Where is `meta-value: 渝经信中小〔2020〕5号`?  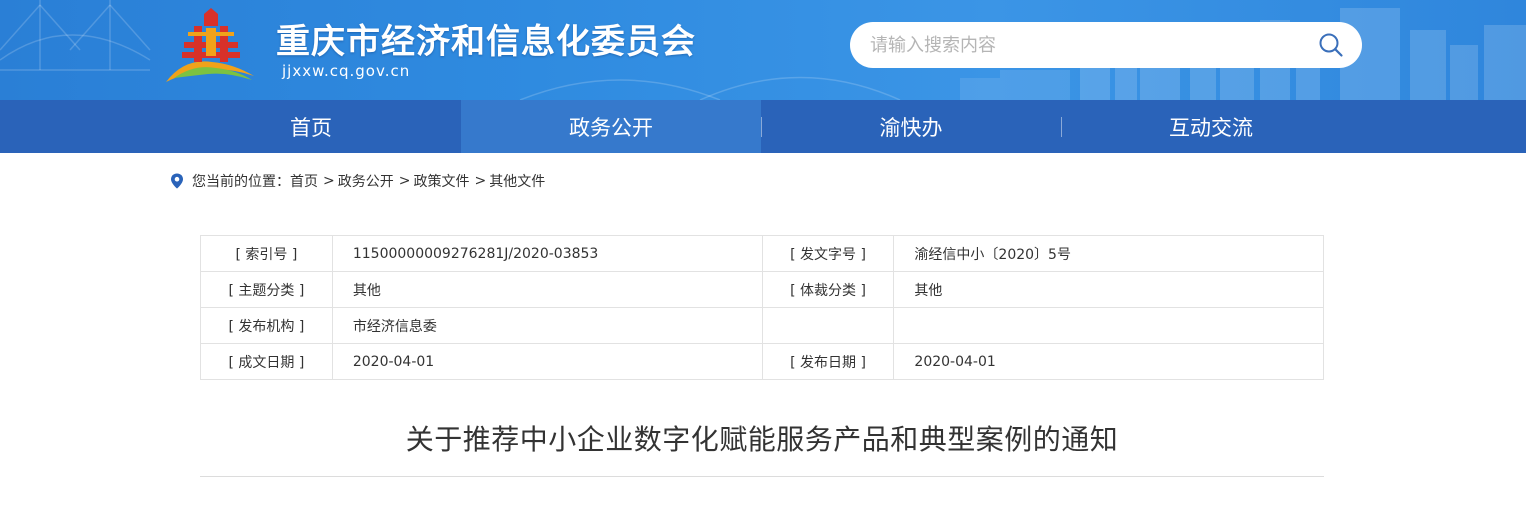
meta-value: 渝经信中小〔2020〕5号 is located at coordinates (1108, 253).